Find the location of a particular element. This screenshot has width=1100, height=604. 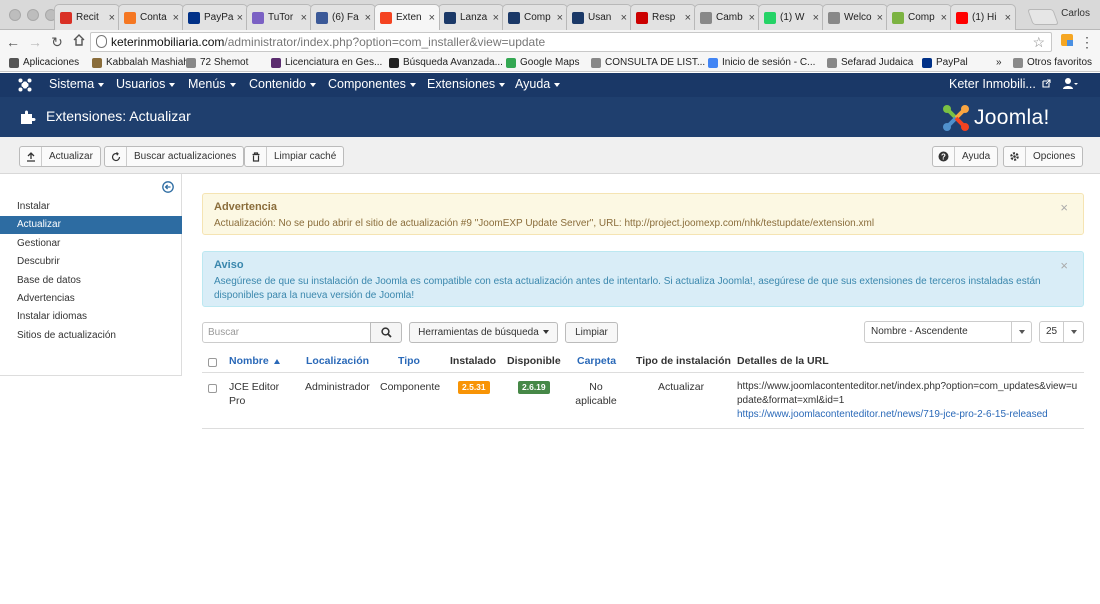

collapse-sidebar-icon is located at coordinates (168, 187).